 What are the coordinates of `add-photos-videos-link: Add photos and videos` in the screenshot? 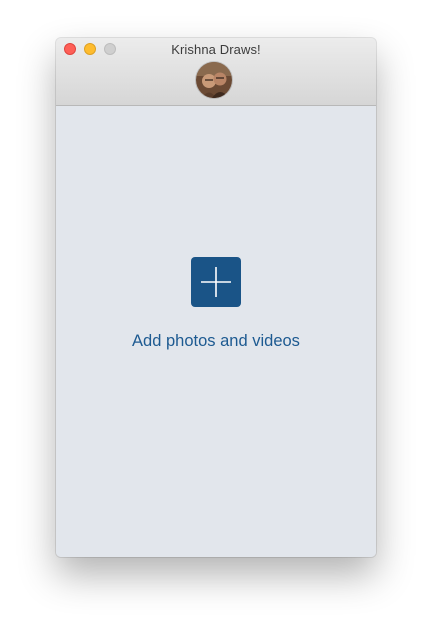 It's located at (216, 341).